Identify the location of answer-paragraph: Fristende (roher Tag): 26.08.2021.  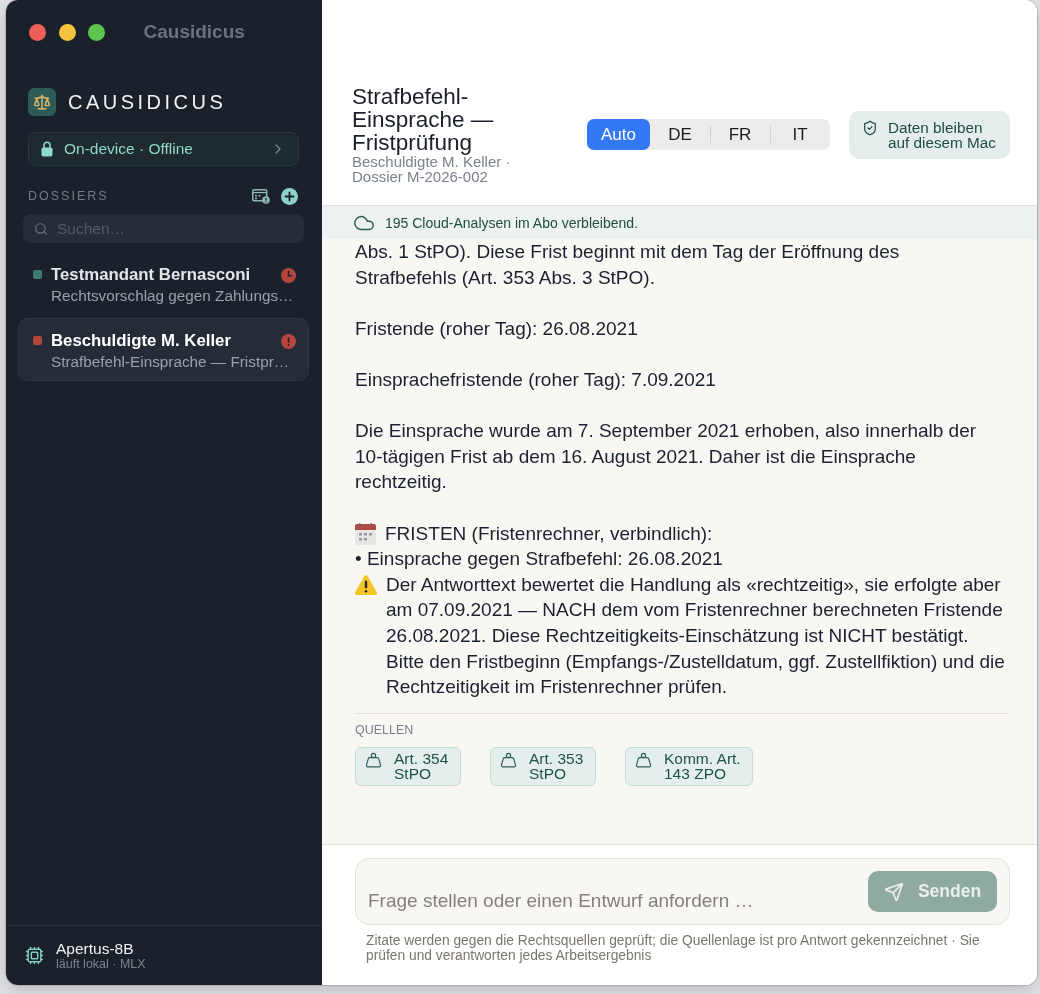
(497, 328).